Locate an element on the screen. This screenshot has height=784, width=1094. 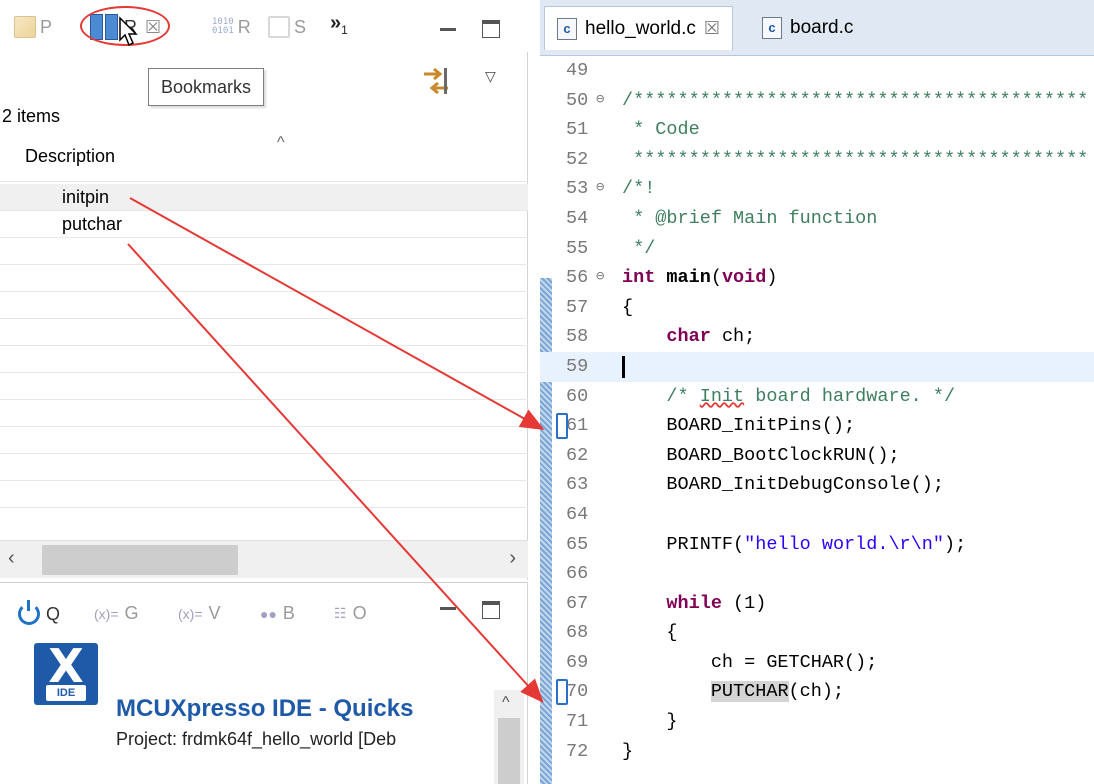
code-line: 49 is located at coordinates (817, 71).